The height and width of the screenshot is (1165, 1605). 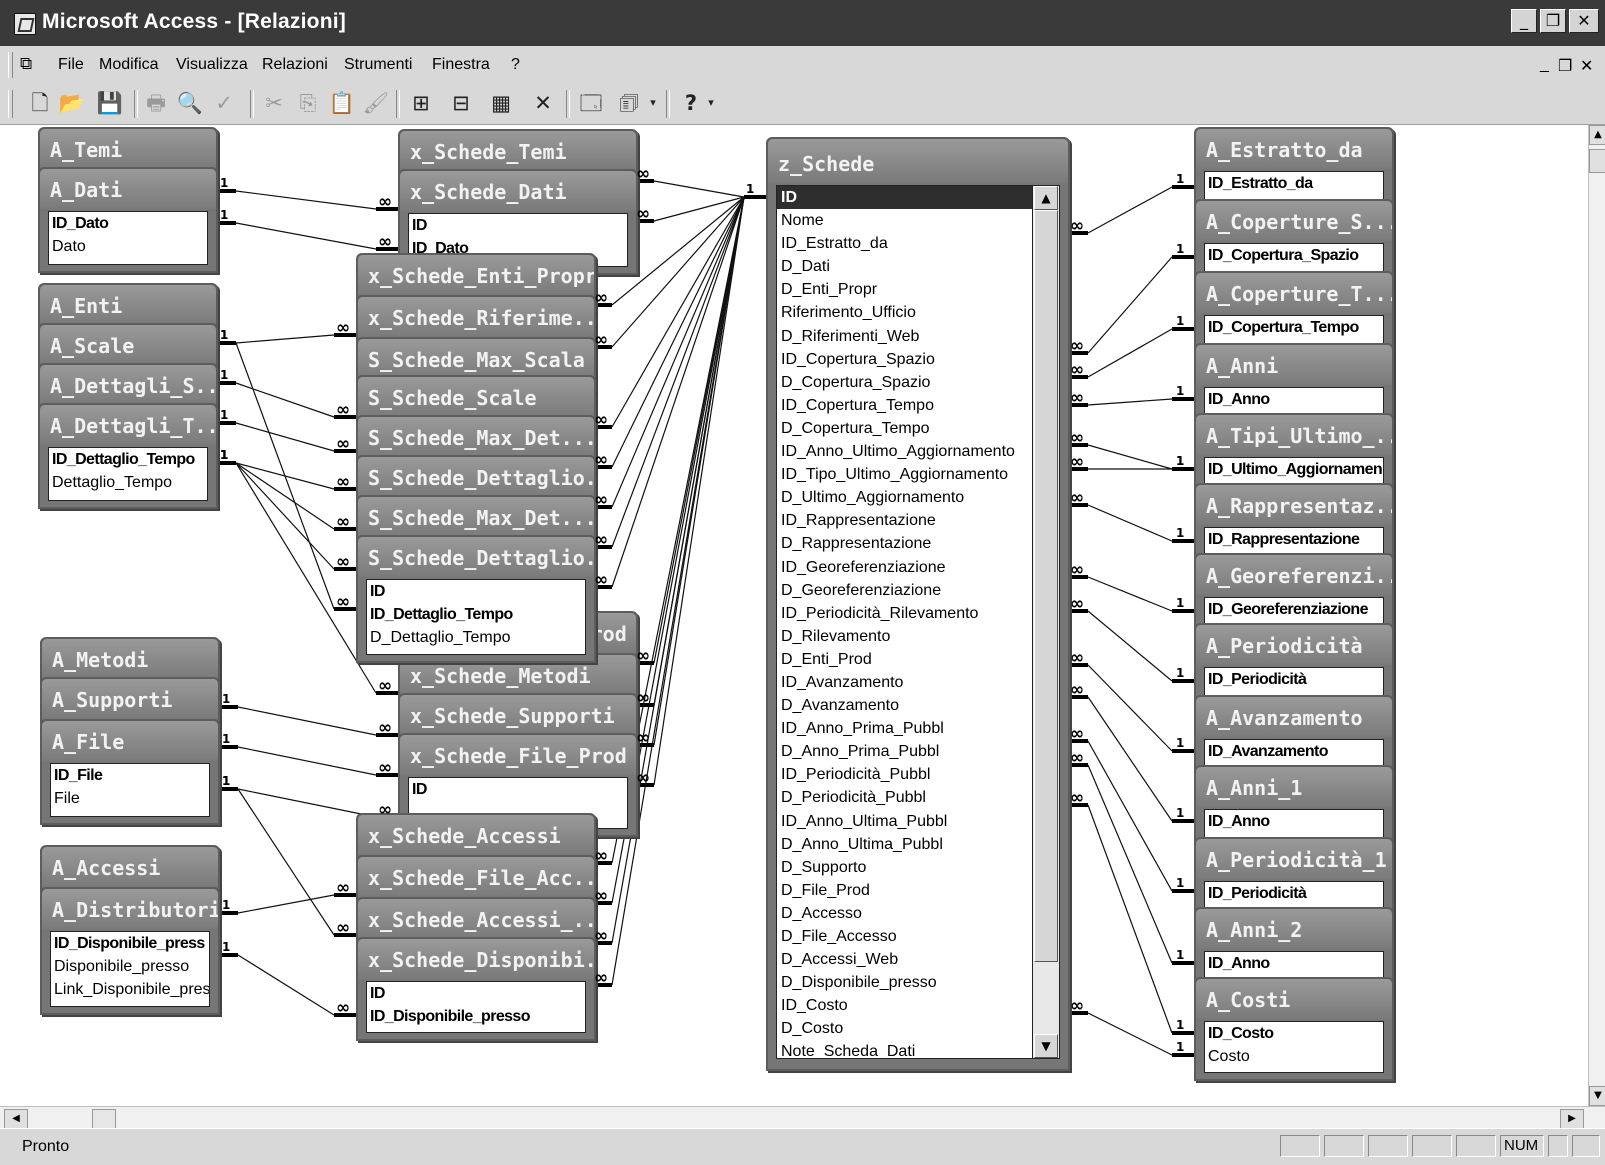 I want to click on field-item: Dettaglio_Tempo, so click(x=128, y=482).